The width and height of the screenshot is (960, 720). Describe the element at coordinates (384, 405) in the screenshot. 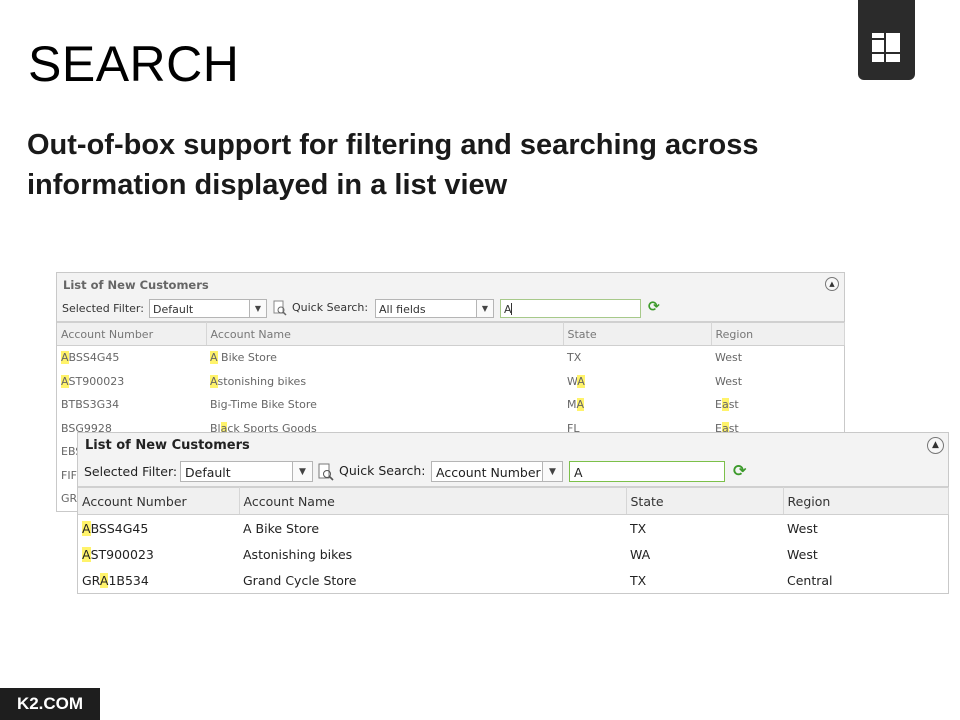

I see `table-cell: Big-Time Bike Store` at that location.